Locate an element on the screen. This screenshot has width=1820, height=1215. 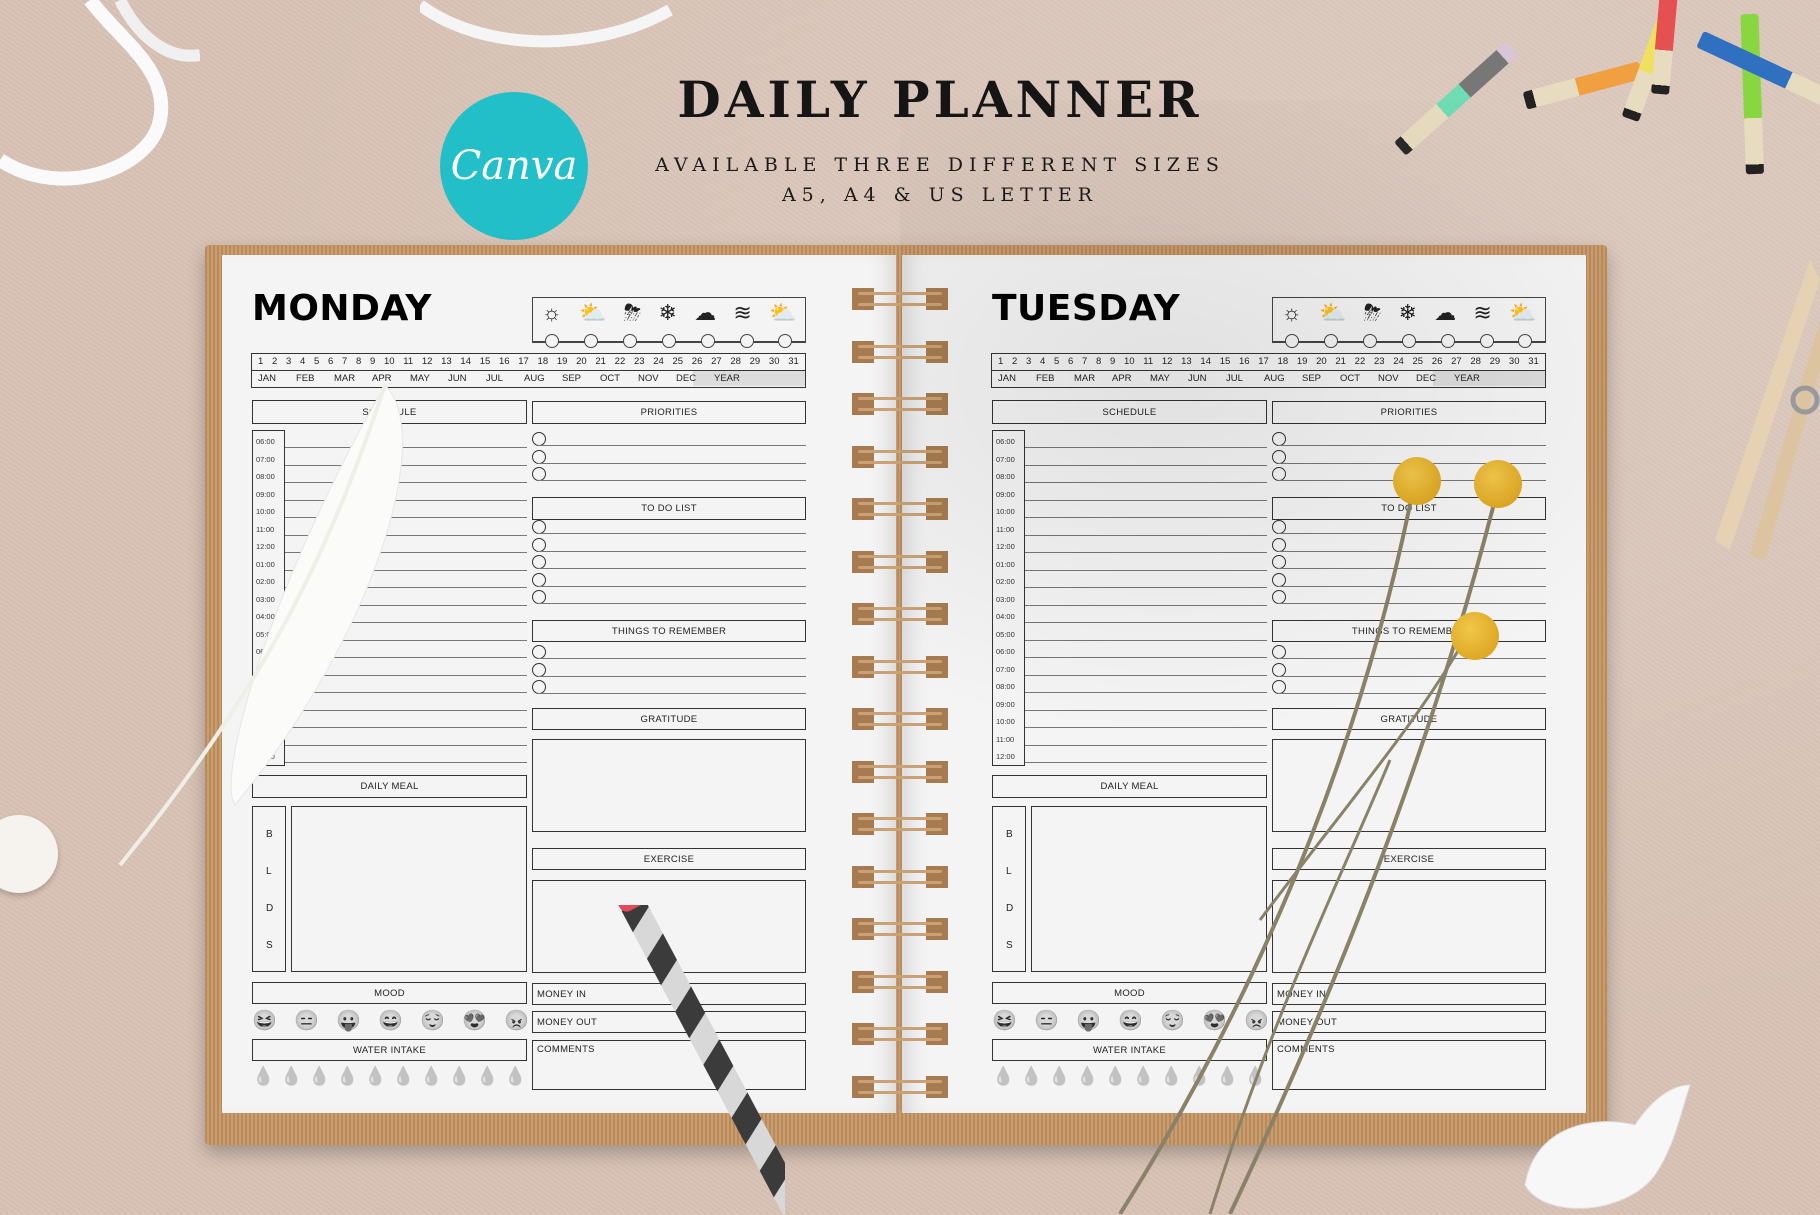
day-number: 2 is located at coordinates (274, 361).